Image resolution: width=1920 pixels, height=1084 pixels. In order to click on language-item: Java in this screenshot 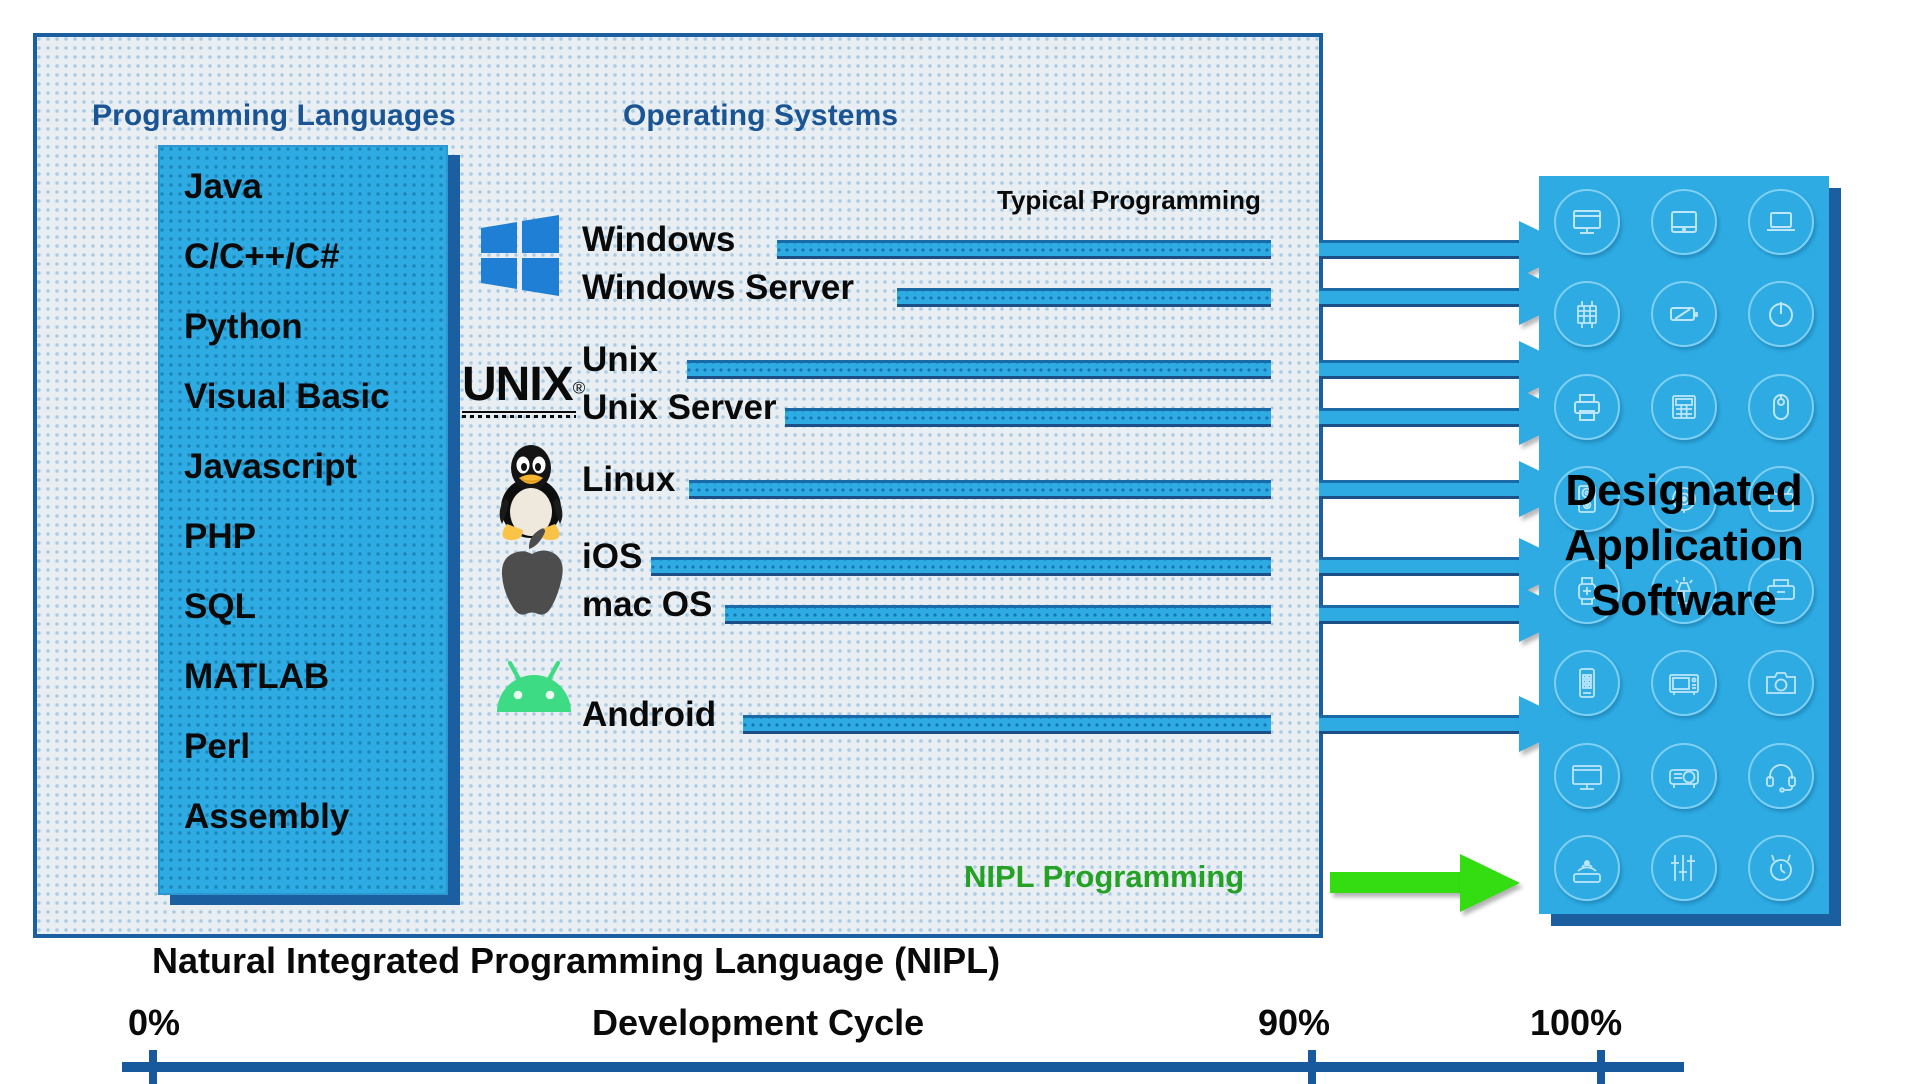, I will do `click(223, 186)`.